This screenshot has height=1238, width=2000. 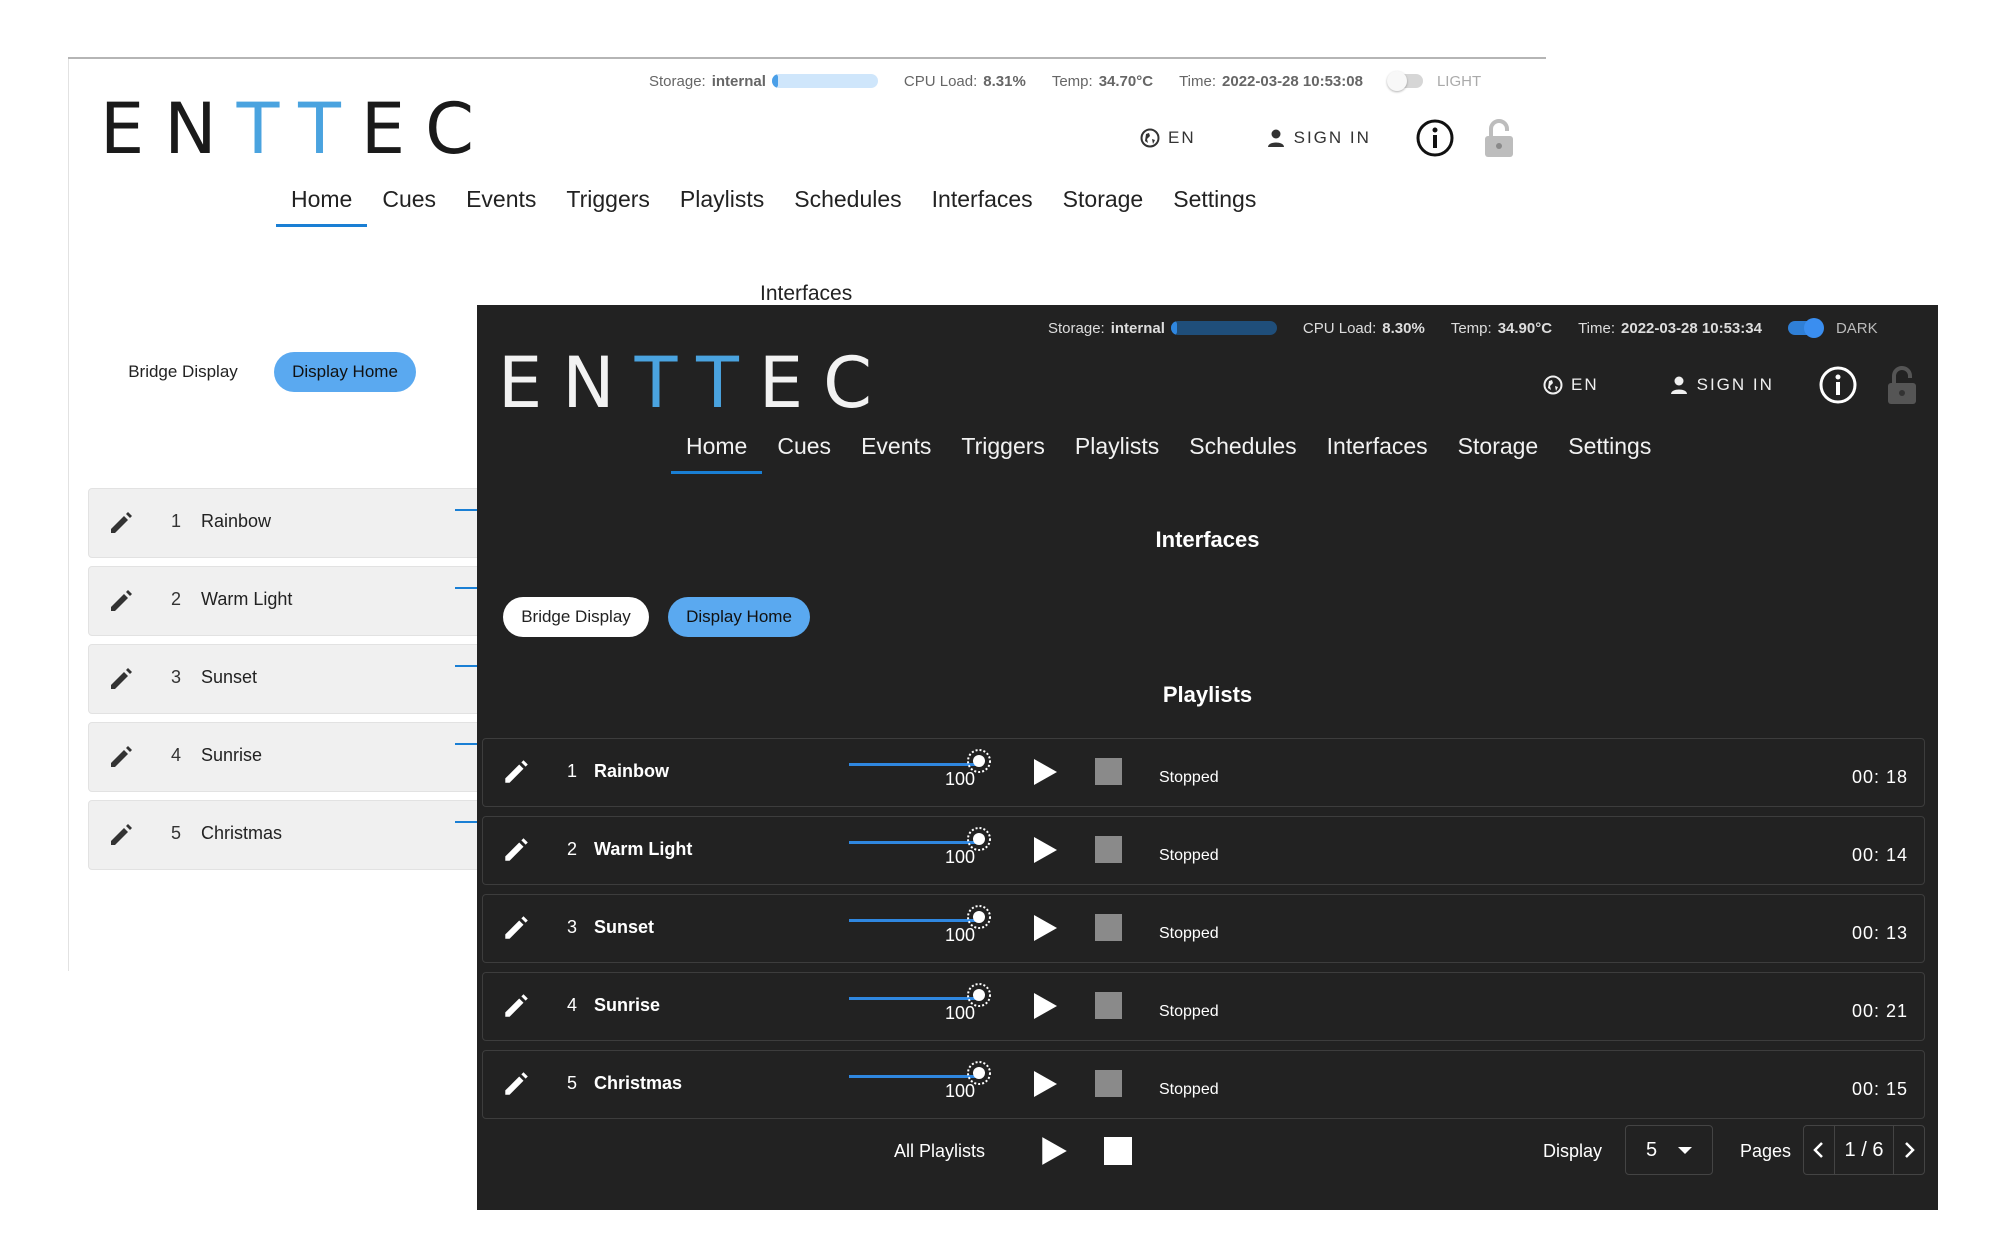 What do you see at coordinates (1207, 1151) in the screenshot?
I see `playlist-footer: All Playlists Display 5 Pages 1 / 6` at bounding box center [1207, 1151].